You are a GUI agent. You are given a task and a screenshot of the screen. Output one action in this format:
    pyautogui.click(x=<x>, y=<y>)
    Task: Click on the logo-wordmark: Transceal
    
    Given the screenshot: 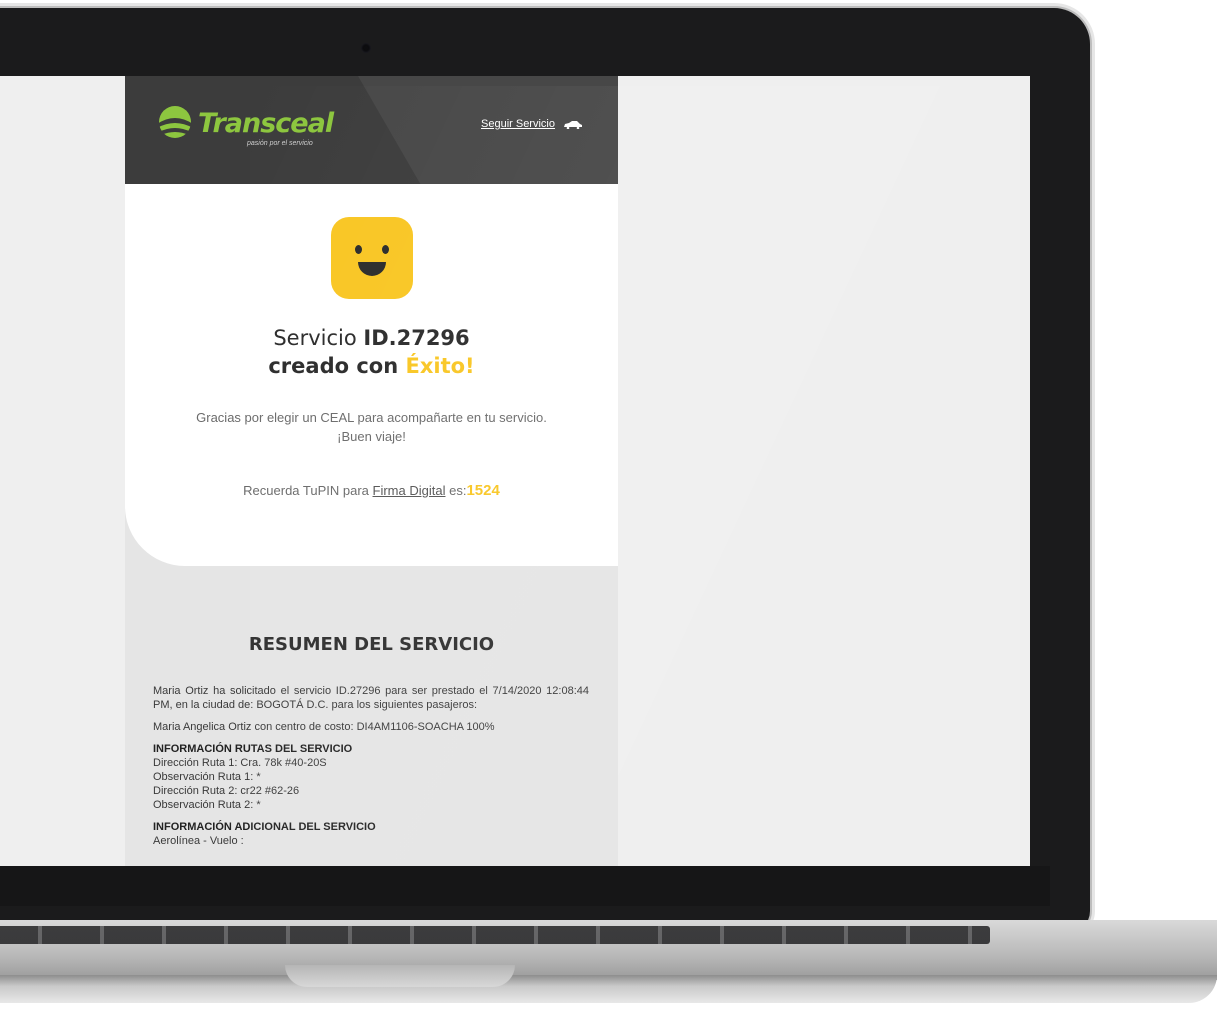 What is the action you would take?
    pyautogui.click(x=266, y=123)
    